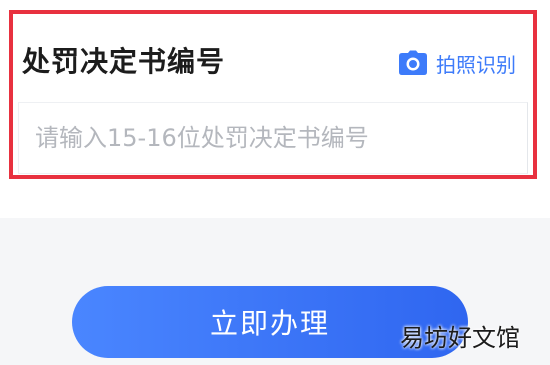  I want to click on watermark-text: 易坊好文馆, so click(460, 338).